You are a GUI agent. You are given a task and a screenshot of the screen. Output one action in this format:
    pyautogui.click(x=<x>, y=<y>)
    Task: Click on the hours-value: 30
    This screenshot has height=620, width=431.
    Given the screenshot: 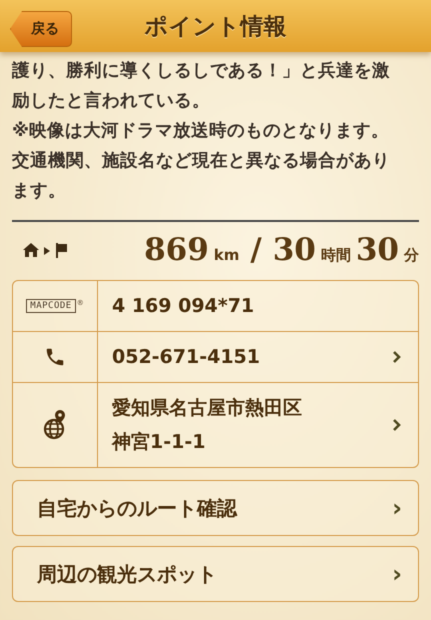 What is the action you would take?
    pyautogui.click(x=294, y=250)
    